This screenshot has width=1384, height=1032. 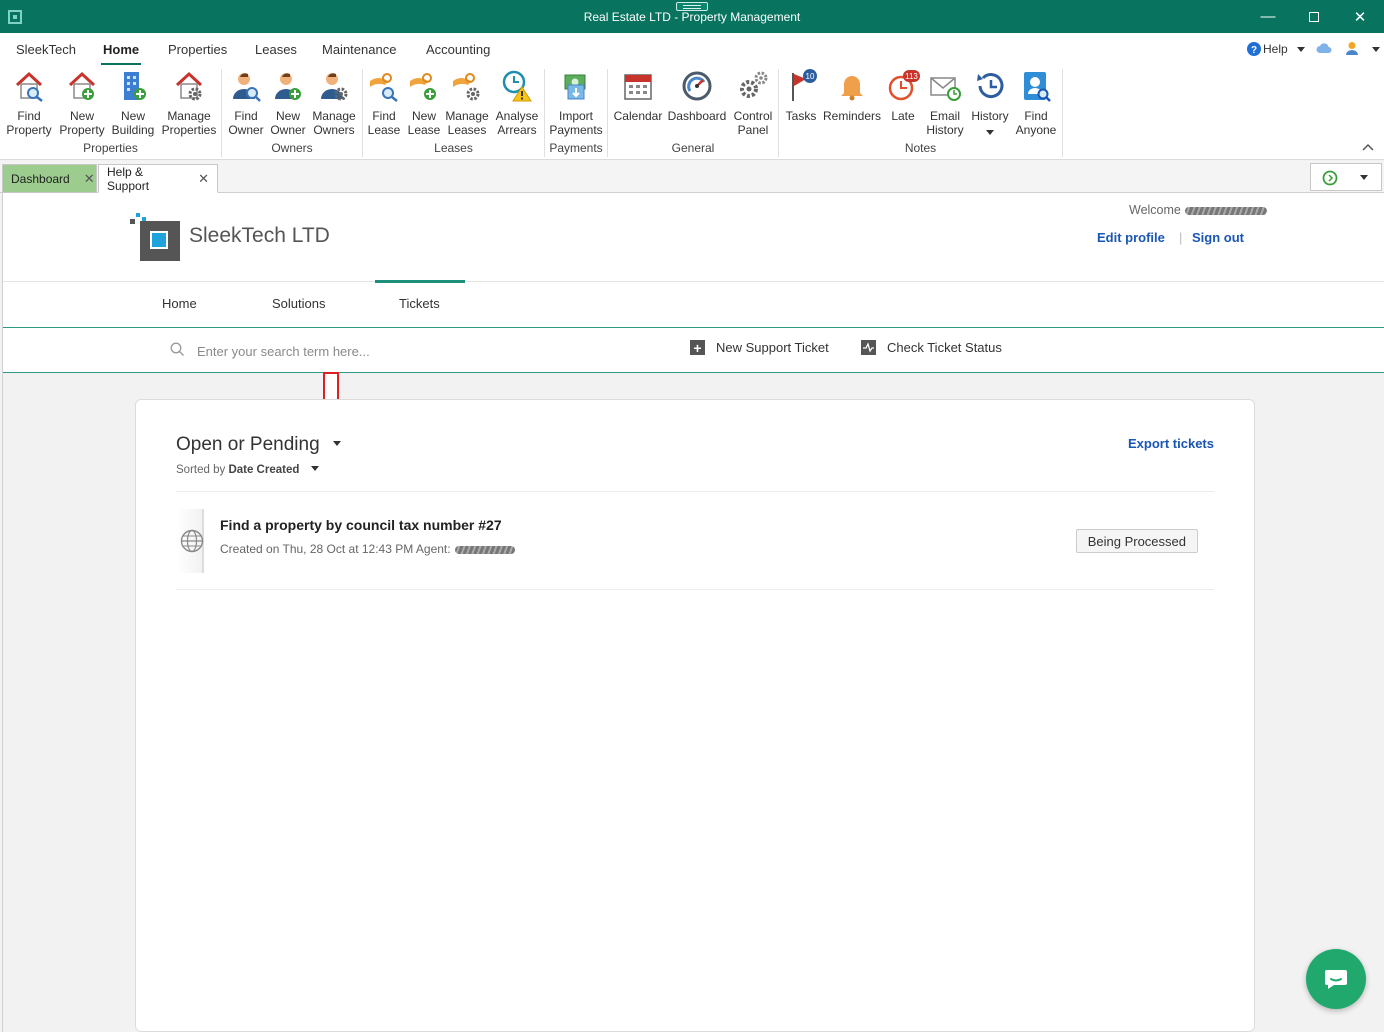 I want to click on ticket-filter-label: Open or Pending, so click(x=248, y=444).